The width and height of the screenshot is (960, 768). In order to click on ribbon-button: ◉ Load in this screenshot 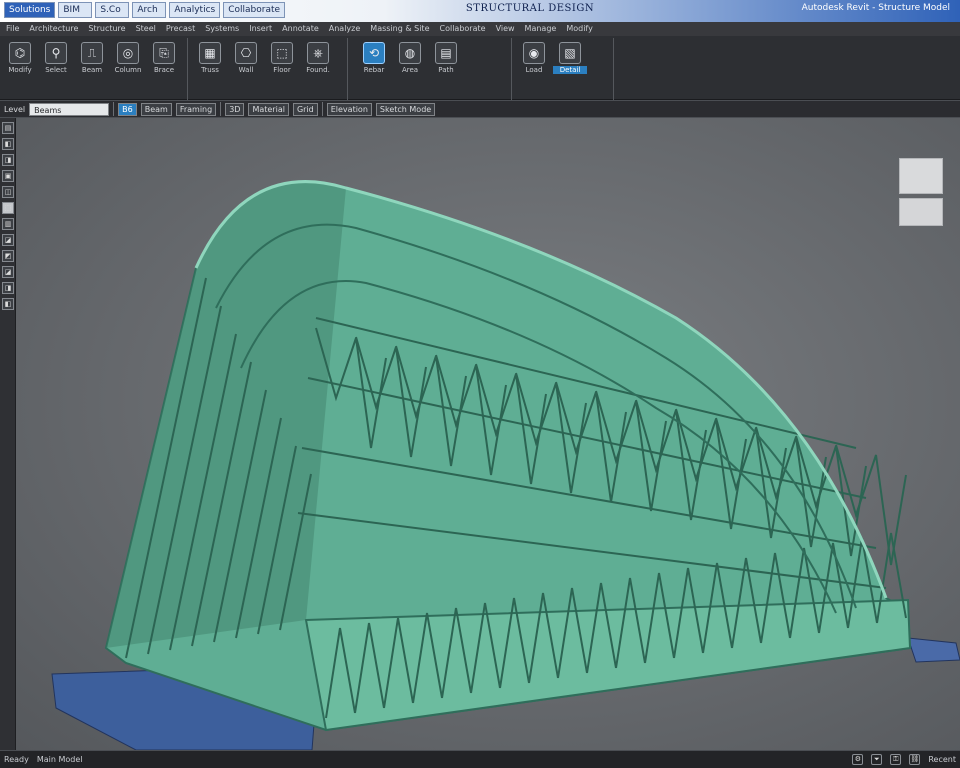, I will do `click(534, 65)`.